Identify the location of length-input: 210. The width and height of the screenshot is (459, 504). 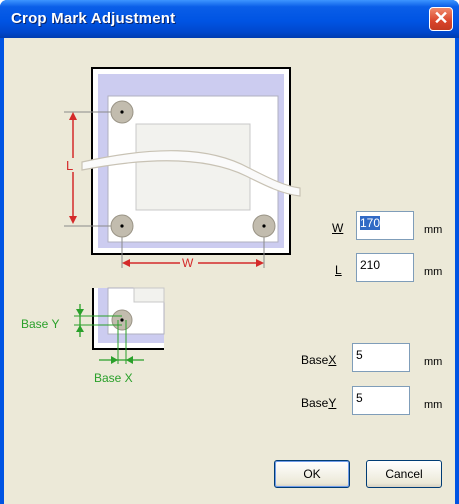
(385, 267).